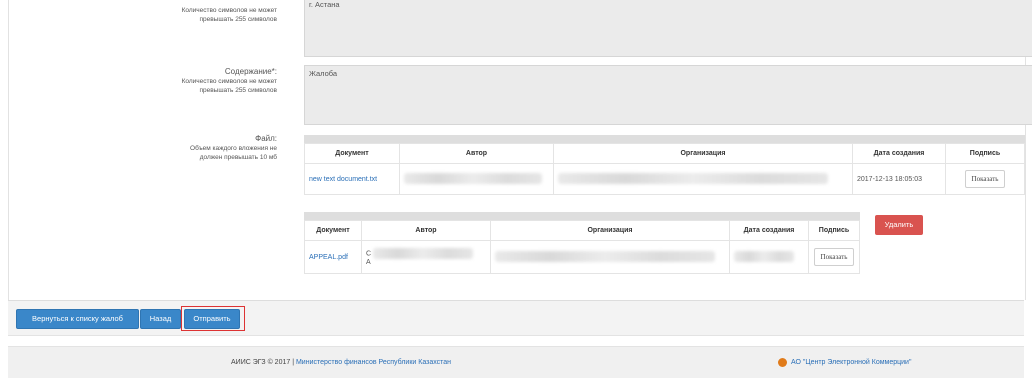 This screenshot has height=378, width=1032. Describe the element at coordinates (333, 257) in the screenshot. I see `document-link: APPEAL.pdf` at that location.